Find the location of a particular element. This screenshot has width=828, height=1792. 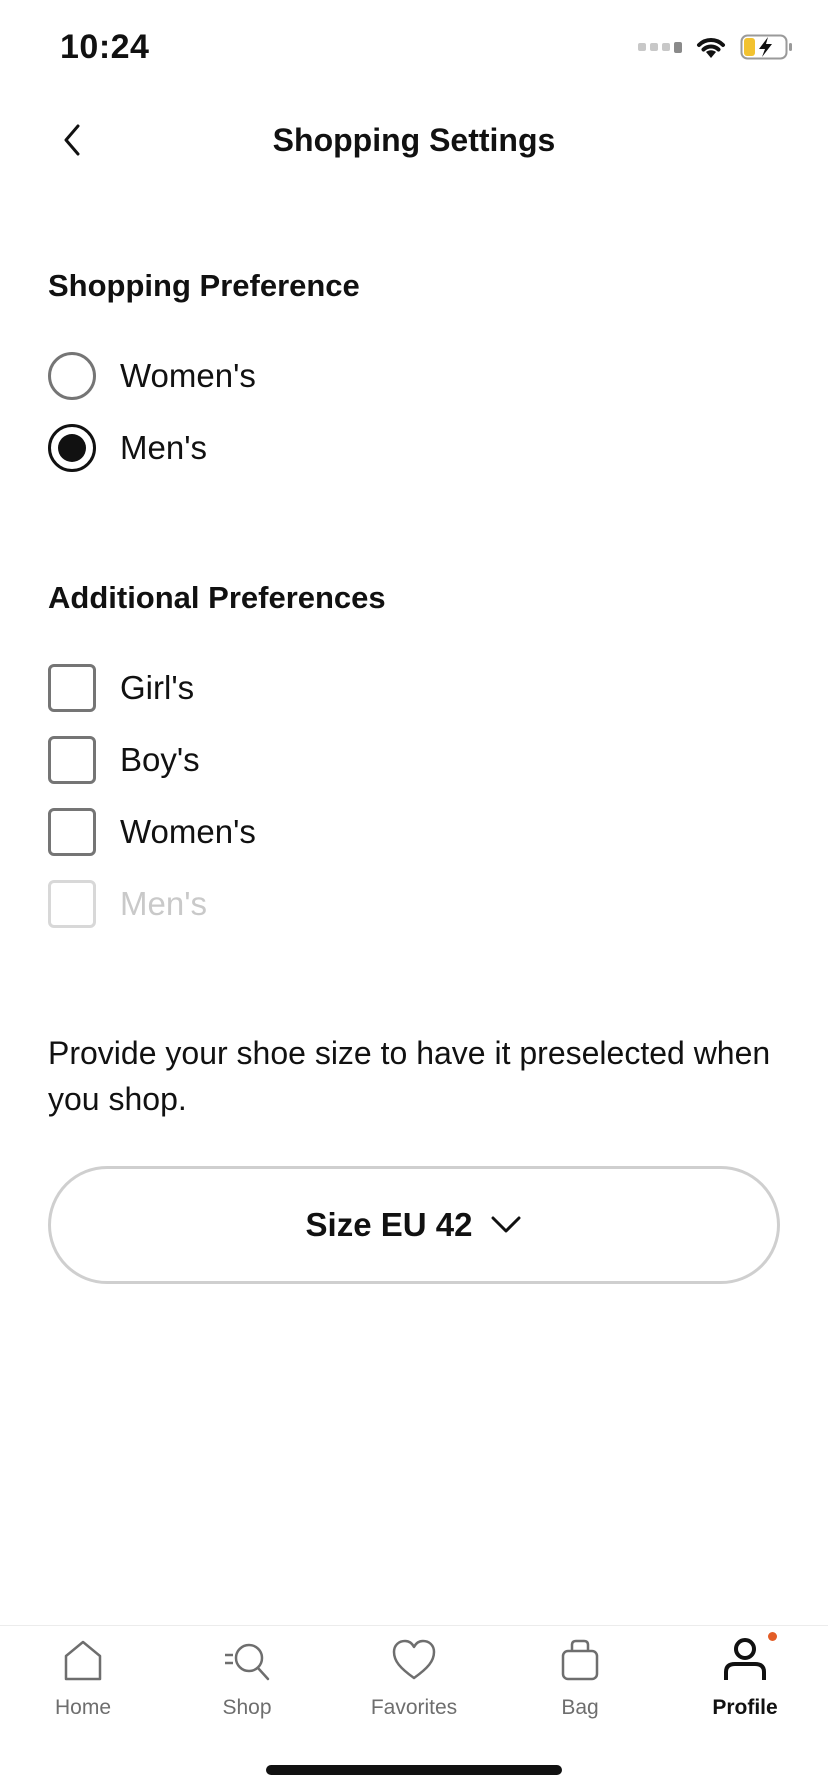

tab-home: Home is located at coordinates (83, 1691).